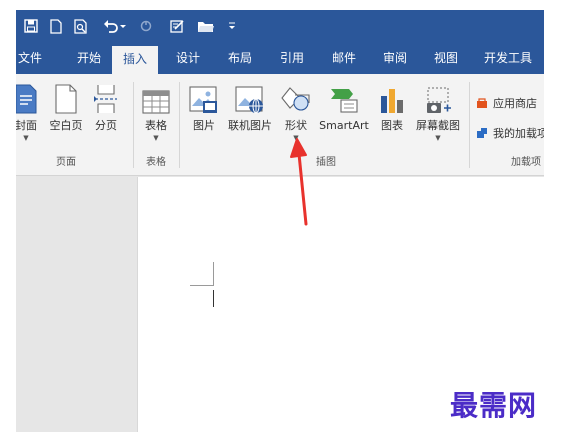  Describe the element at coordinates (115, 26) in the screenshot. I see `undo-icon` at that location.